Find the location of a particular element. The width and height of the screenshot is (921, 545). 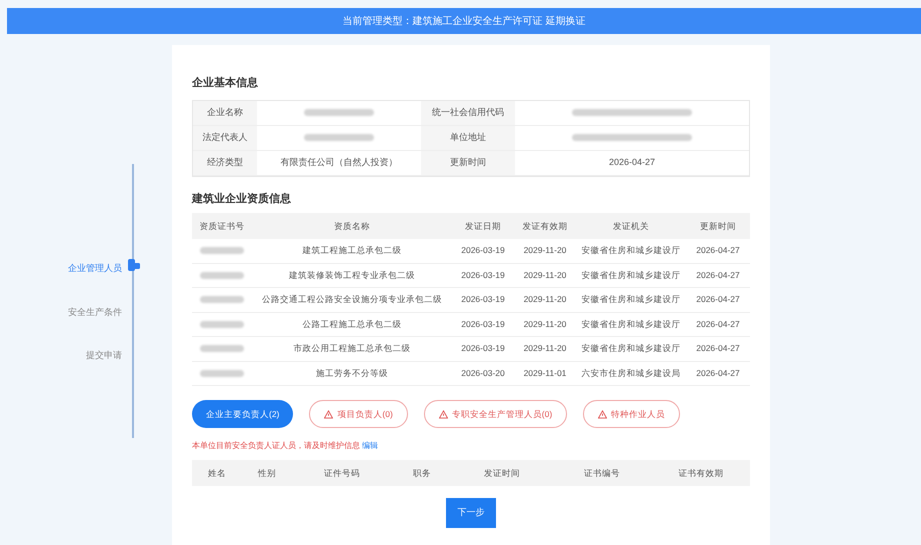

column-header: 证书有效期 is located at coordinates (701, 473).